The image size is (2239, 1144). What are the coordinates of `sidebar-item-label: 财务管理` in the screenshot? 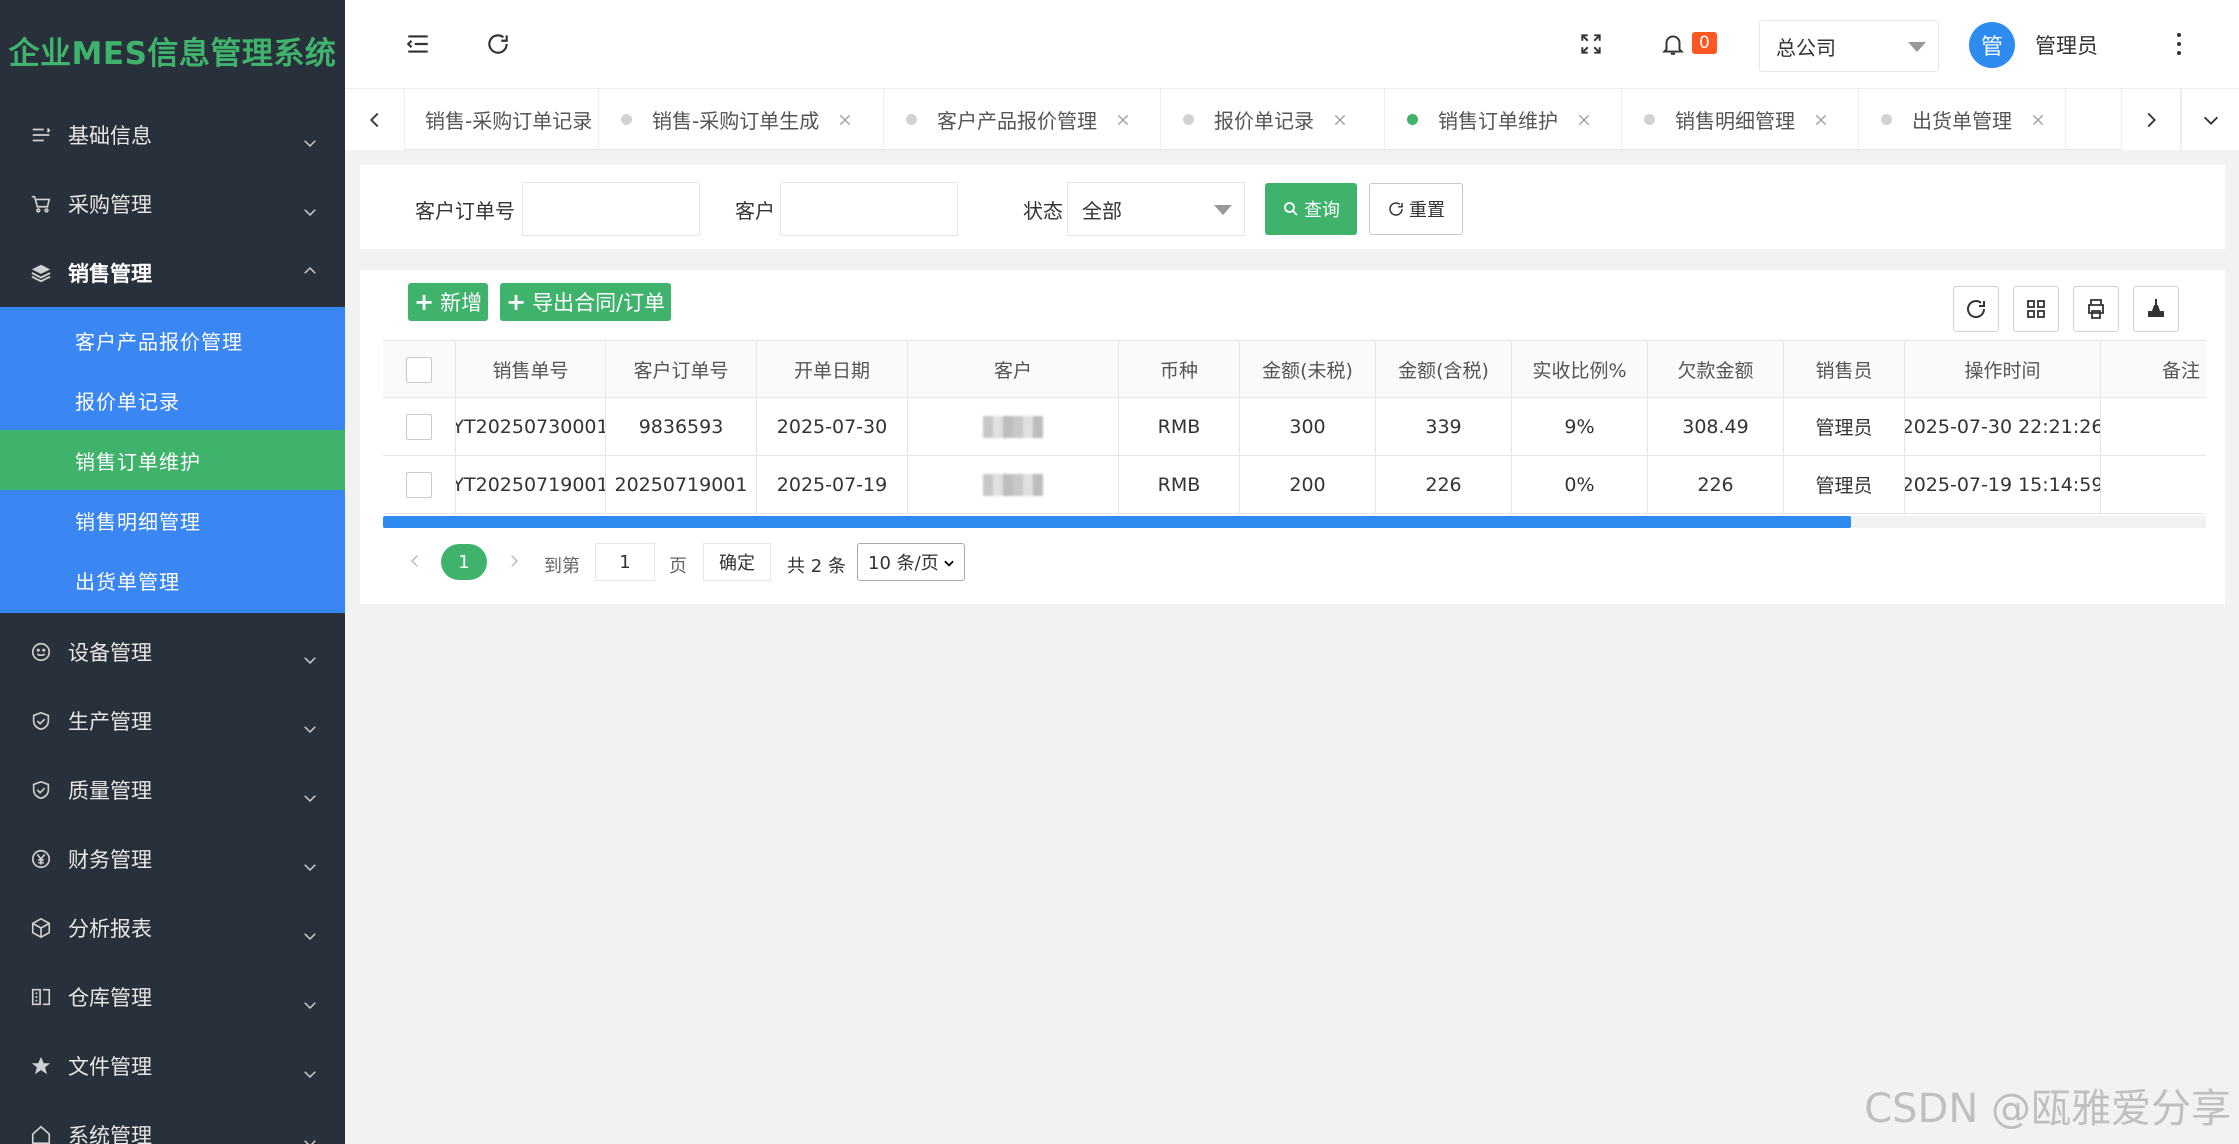 It's located at (110, 859).